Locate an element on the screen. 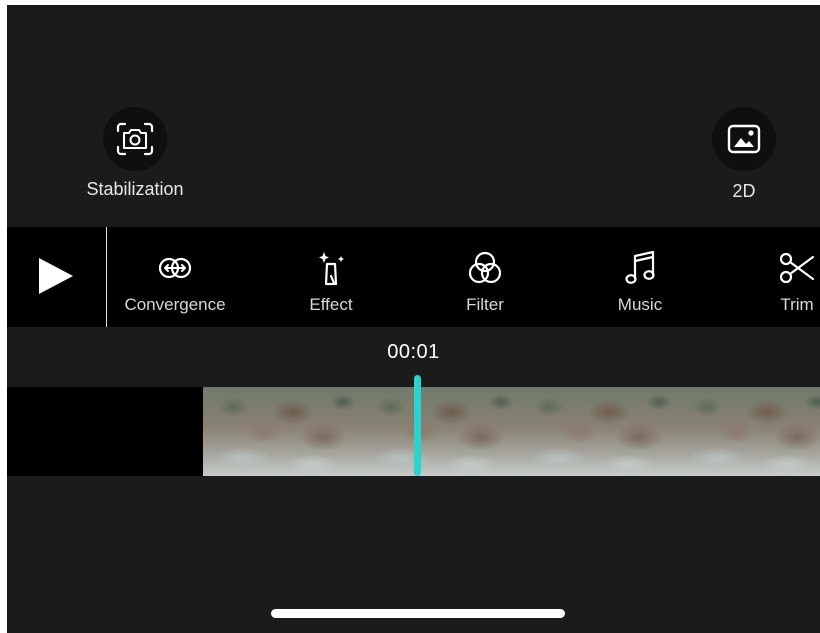 This screenshot has height=633, width=820. tool-music: Music is located at coordinates (640, 284).